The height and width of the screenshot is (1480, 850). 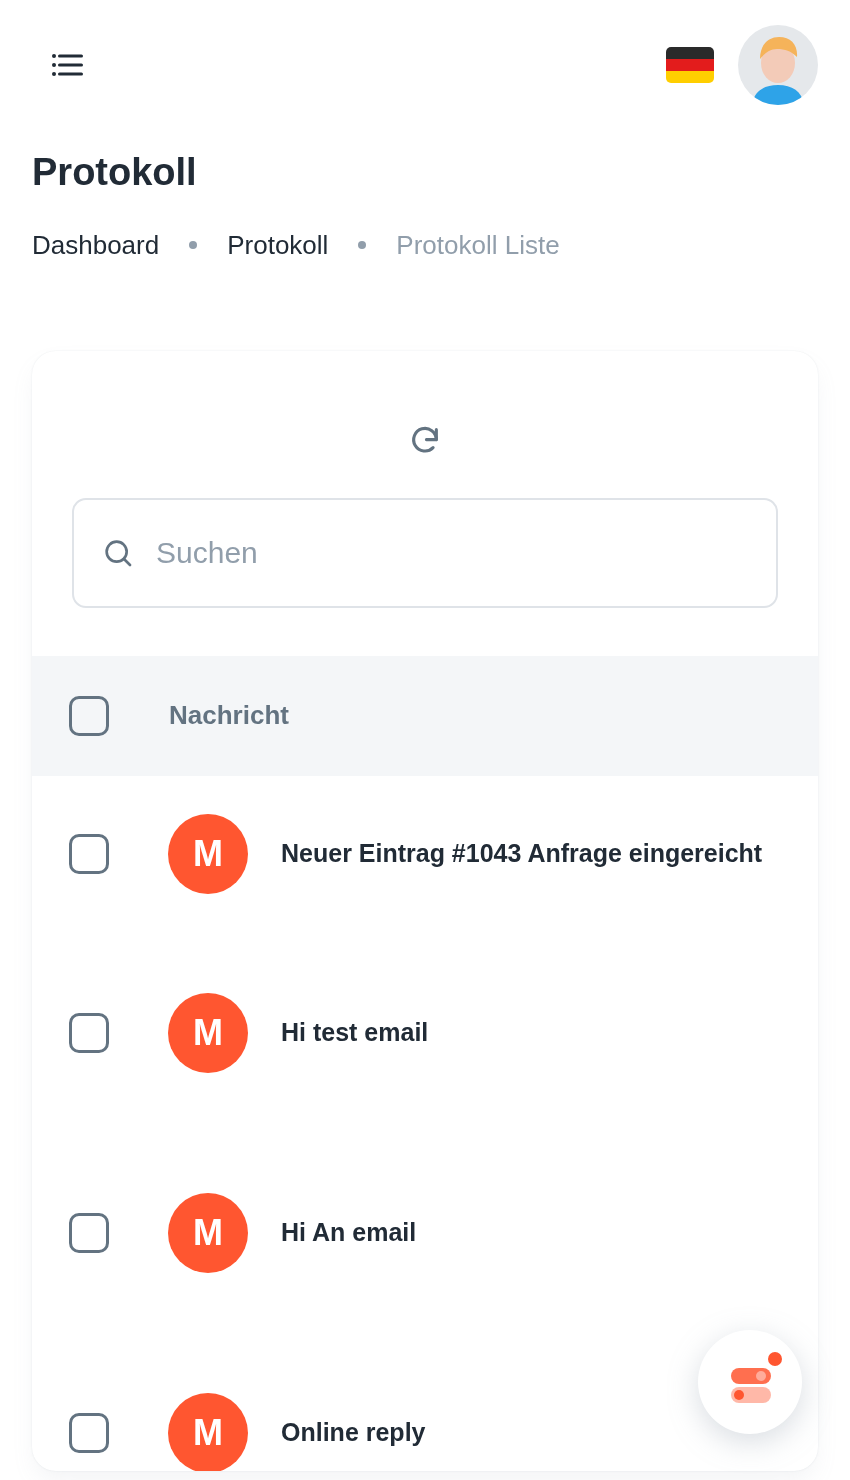 What do you see at coordinates (229, 716) in the screenshot?
I see `column-header: Nachricht` at bounding box center [229, 716].